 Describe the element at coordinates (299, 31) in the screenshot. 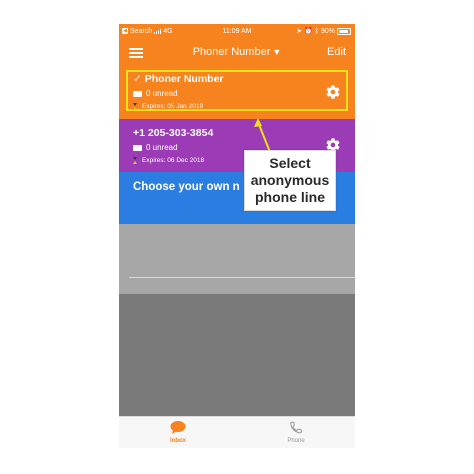

I see `location-icon: ➤` at that location.